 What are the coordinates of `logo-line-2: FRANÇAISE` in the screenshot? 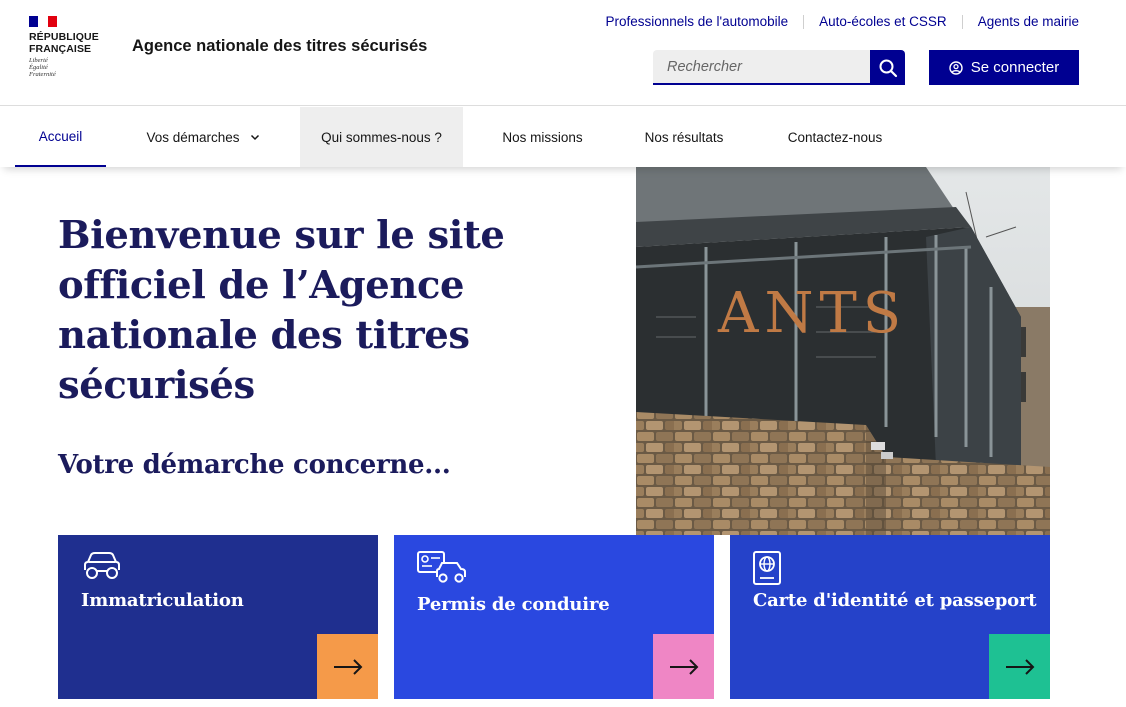 It's located at (60, 49).